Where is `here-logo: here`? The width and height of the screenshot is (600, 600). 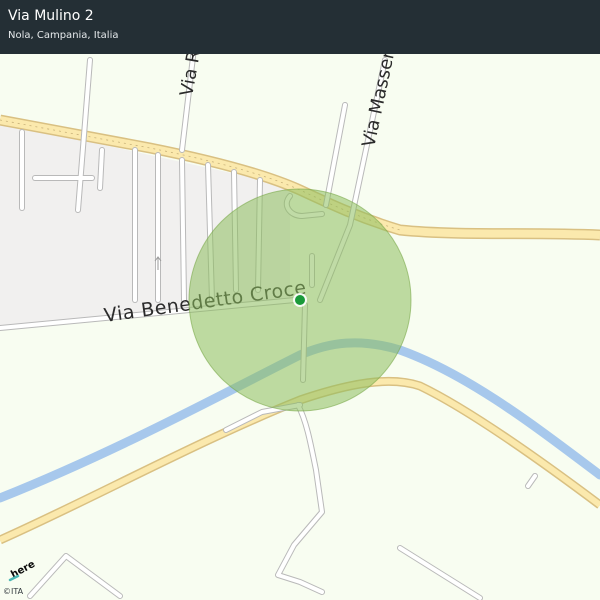
here-logo: here is located at coordinates (22, 571).